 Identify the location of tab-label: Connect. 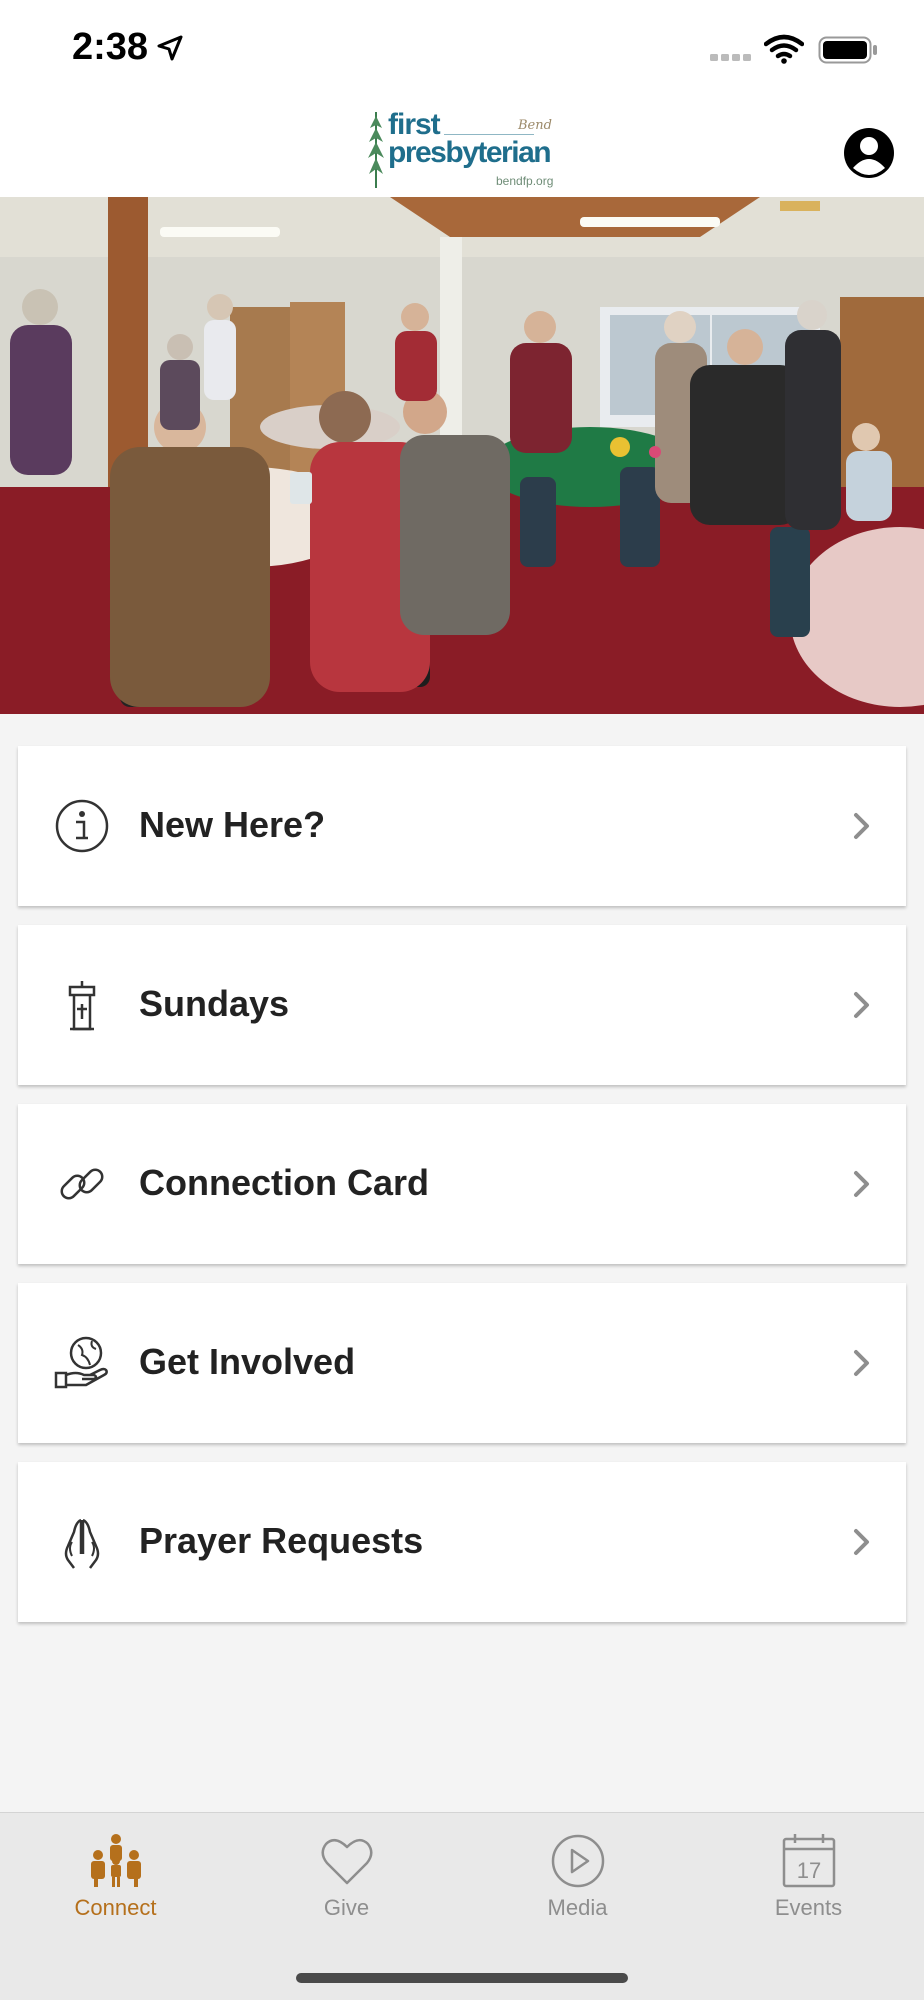
(115, 1907).